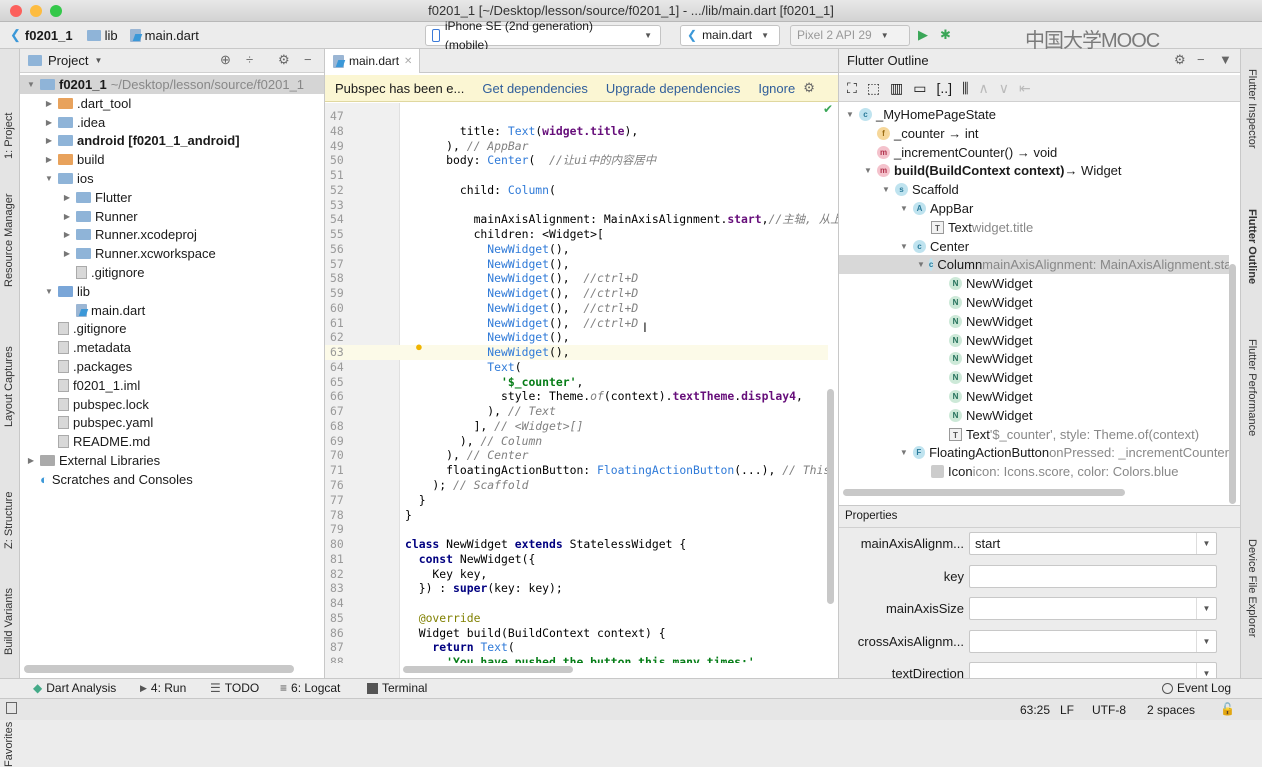  Describe the element at coordinates (74, 688) in the screenshot. I see `dart-analysis-tab: ◆ Dart Analysis` at that location.